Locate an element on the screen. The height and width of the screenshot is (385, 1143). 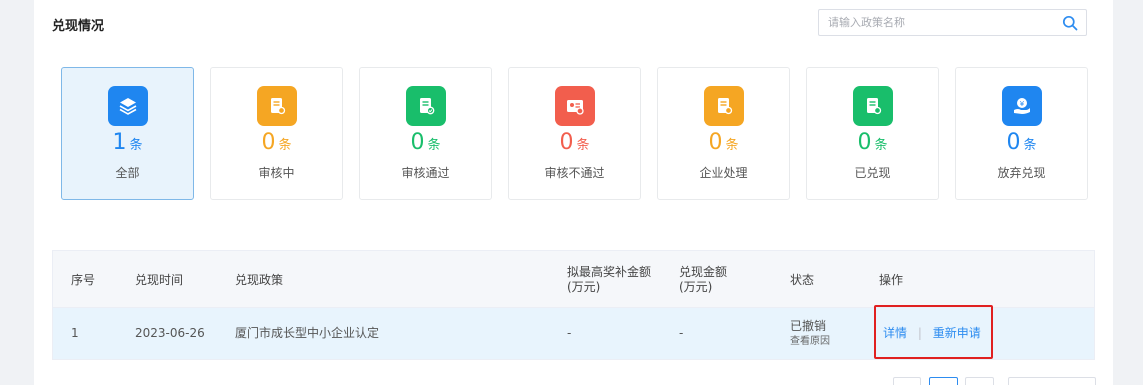
pagination-current is located at coordinates (943, 381).